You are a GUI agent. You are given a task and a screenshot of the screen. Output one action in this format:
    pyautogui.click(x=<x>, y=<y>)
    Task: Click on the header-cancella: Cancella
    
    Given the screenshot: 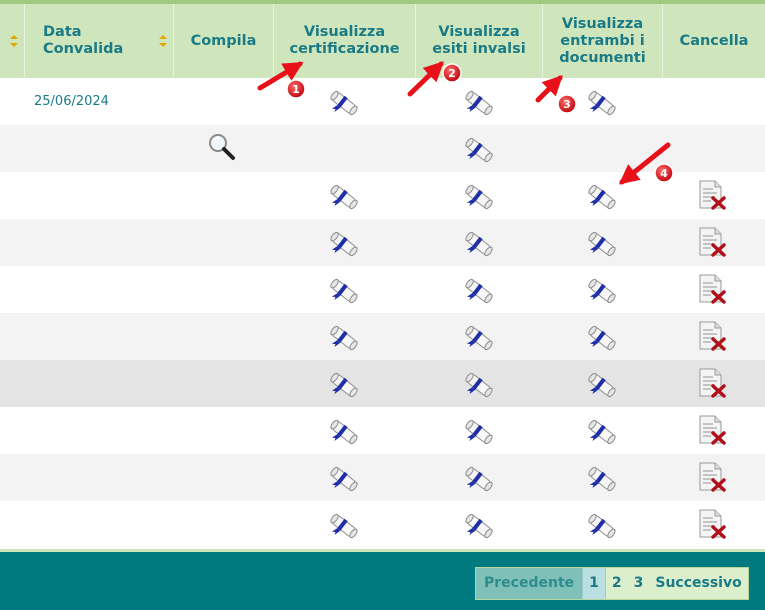 What is the action you would take?
    pyautogui.click(x=714, y=41)
    